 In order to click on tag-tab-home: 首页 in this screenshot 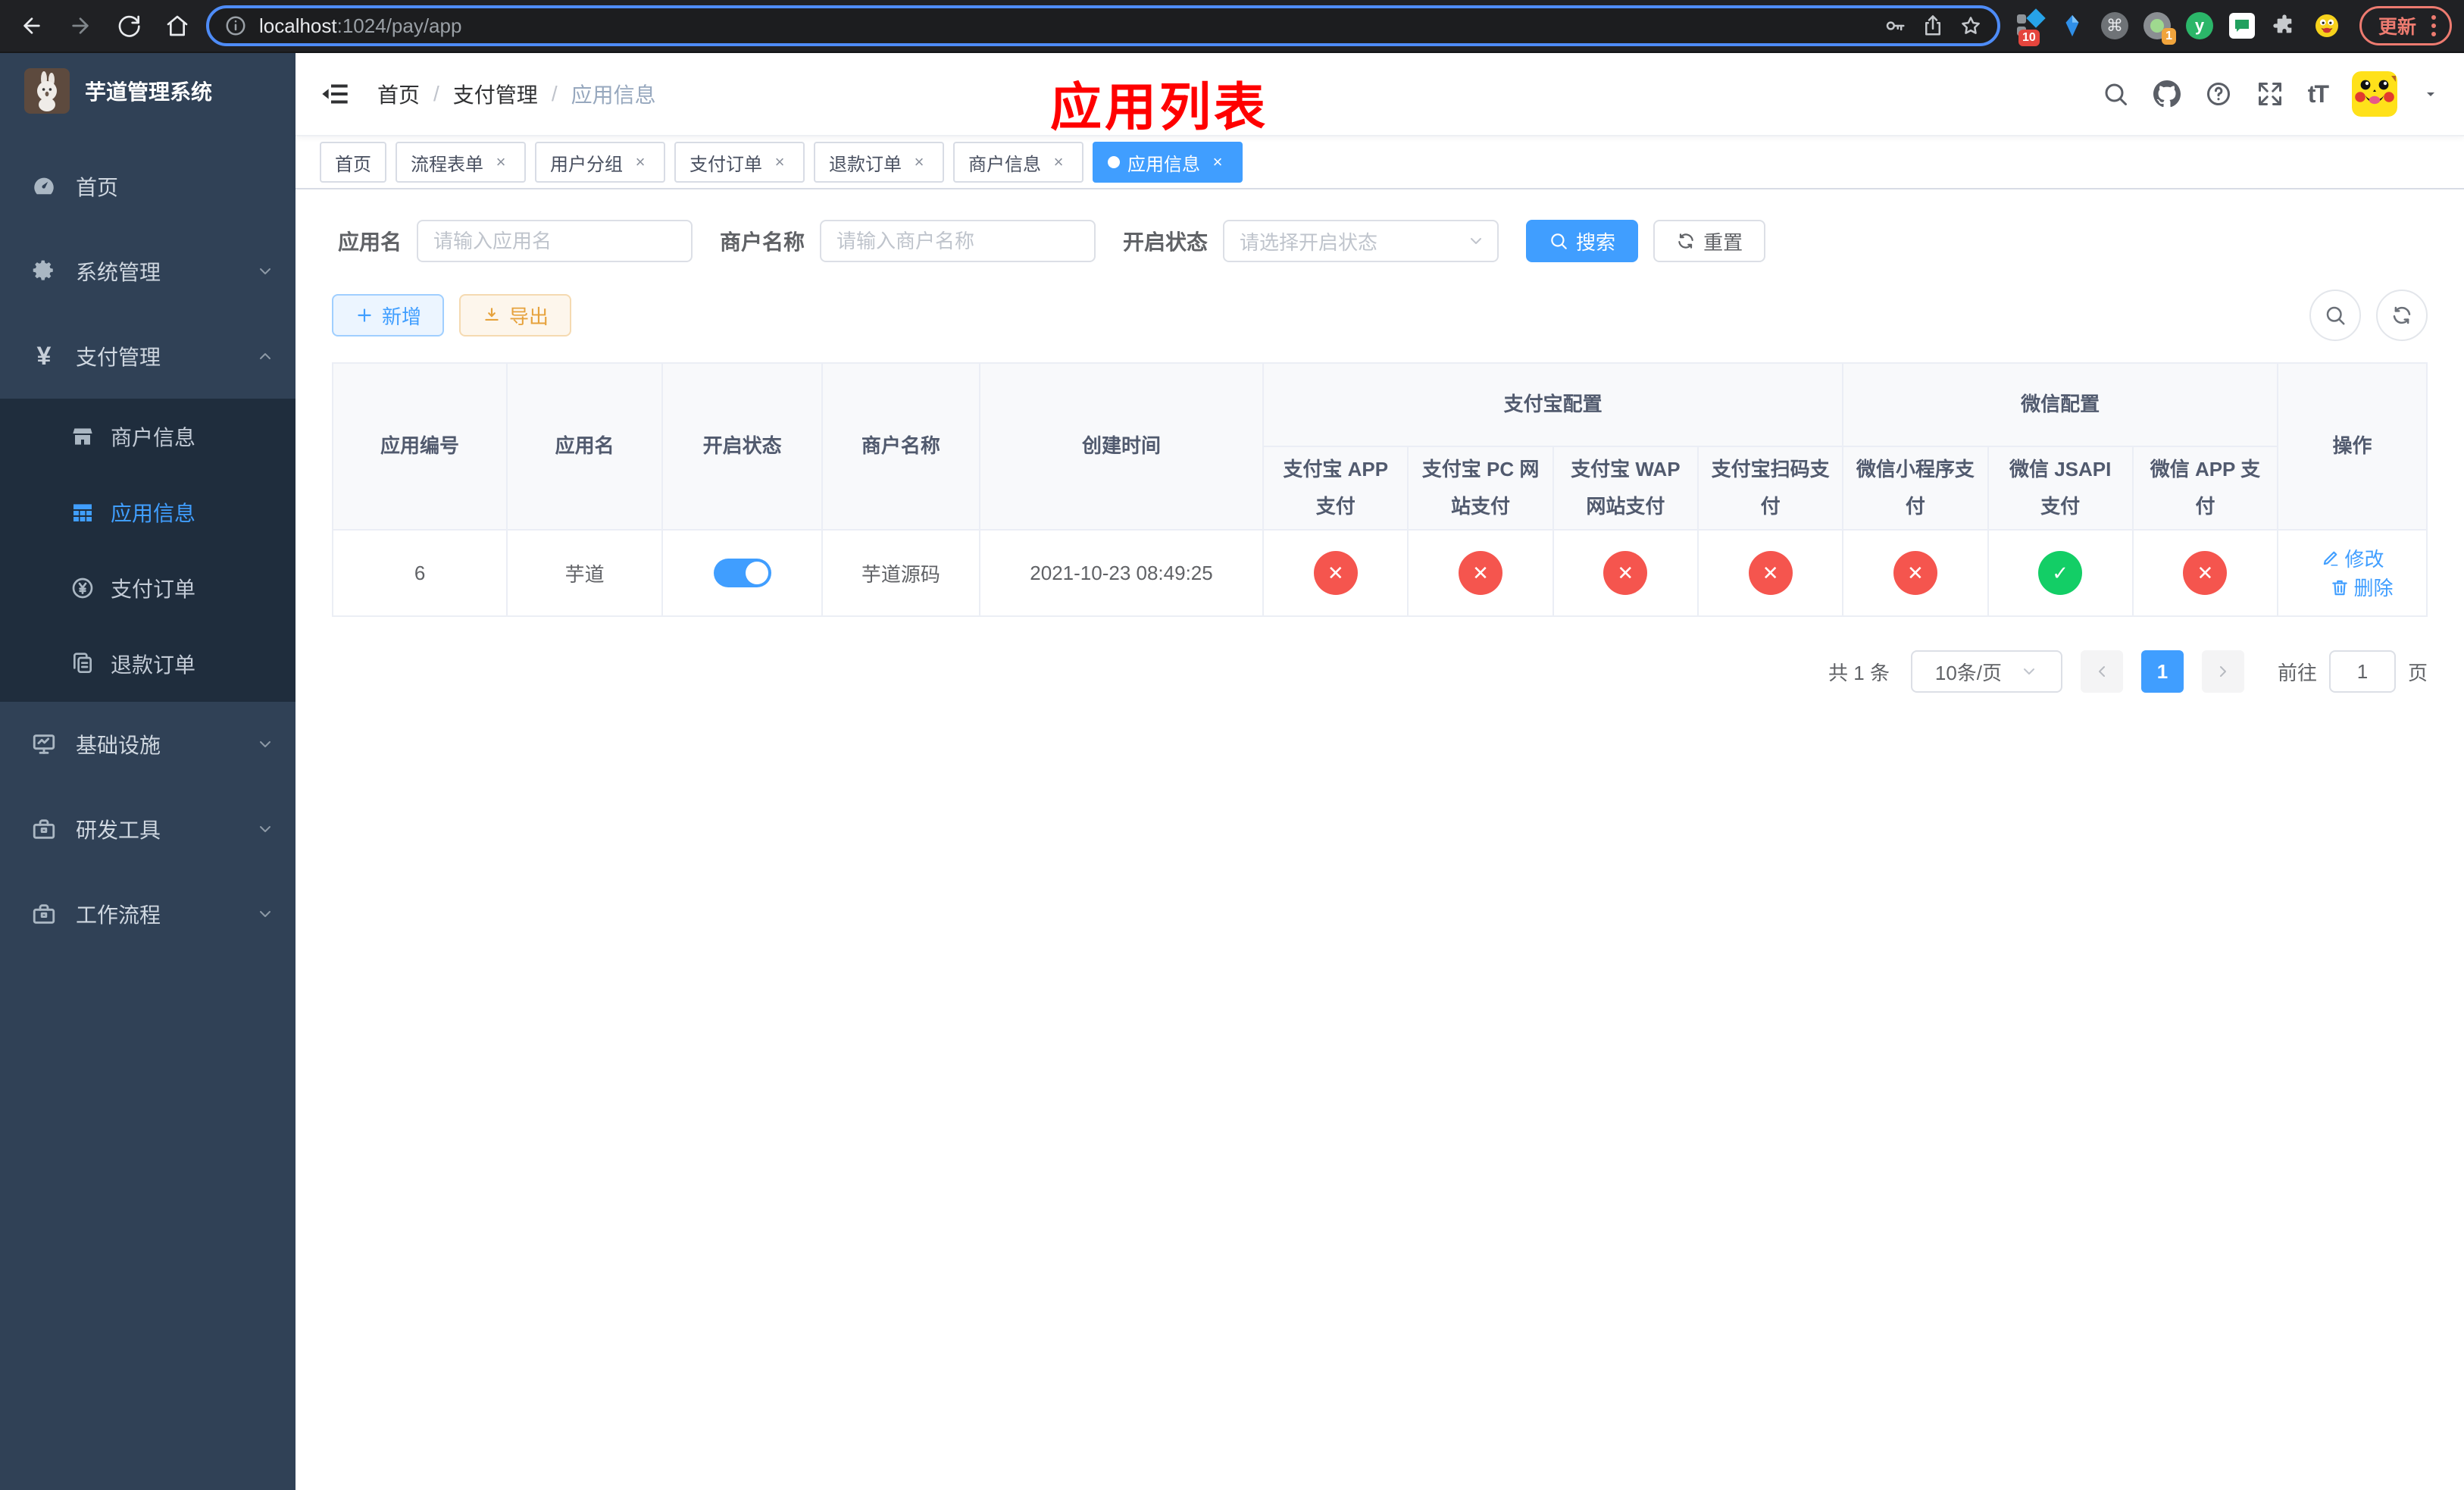, I will do `click(353, 162)`.